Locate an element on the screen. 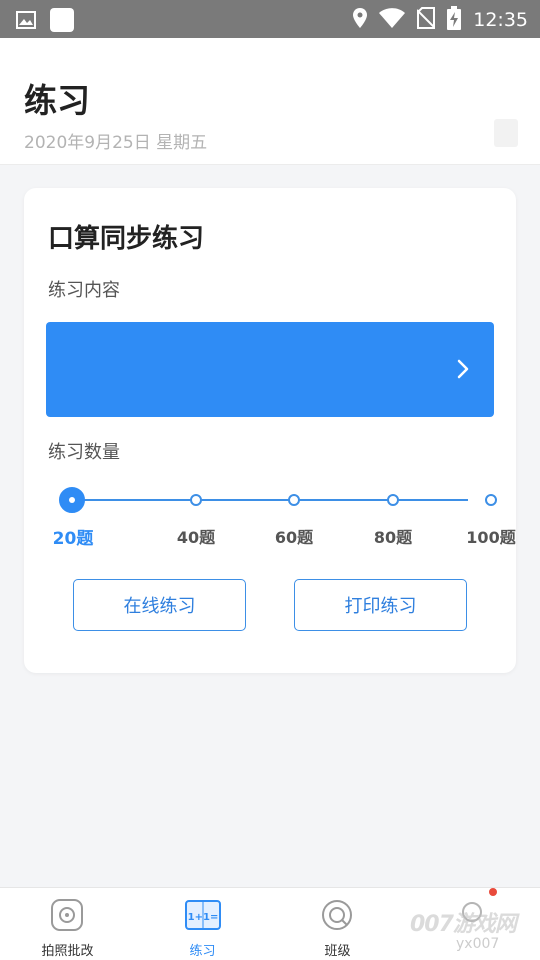 The height and width of the screenshot is (960, 540). clock-time: 12:35 is located at coordinates (500, 20).